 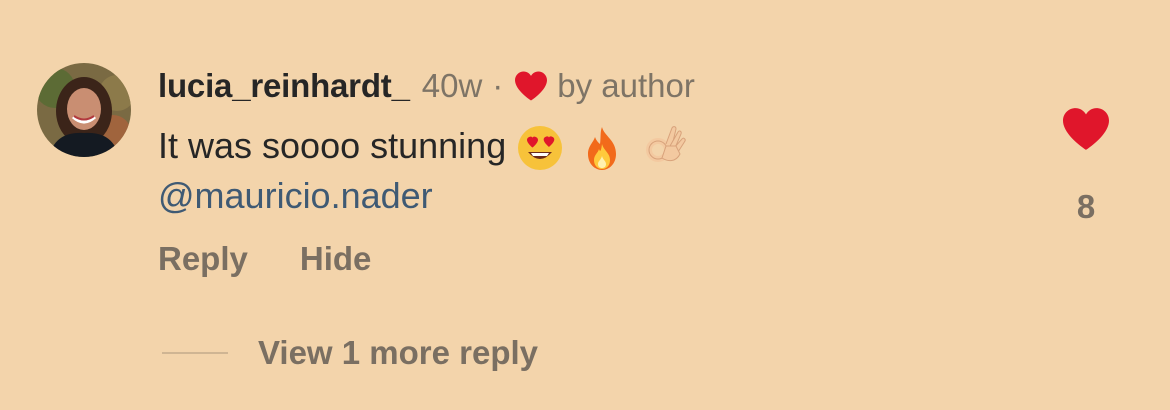 I want to click on comment-header: lucia_reinhardt_ 40w · by author, so click(x=426, y=86).